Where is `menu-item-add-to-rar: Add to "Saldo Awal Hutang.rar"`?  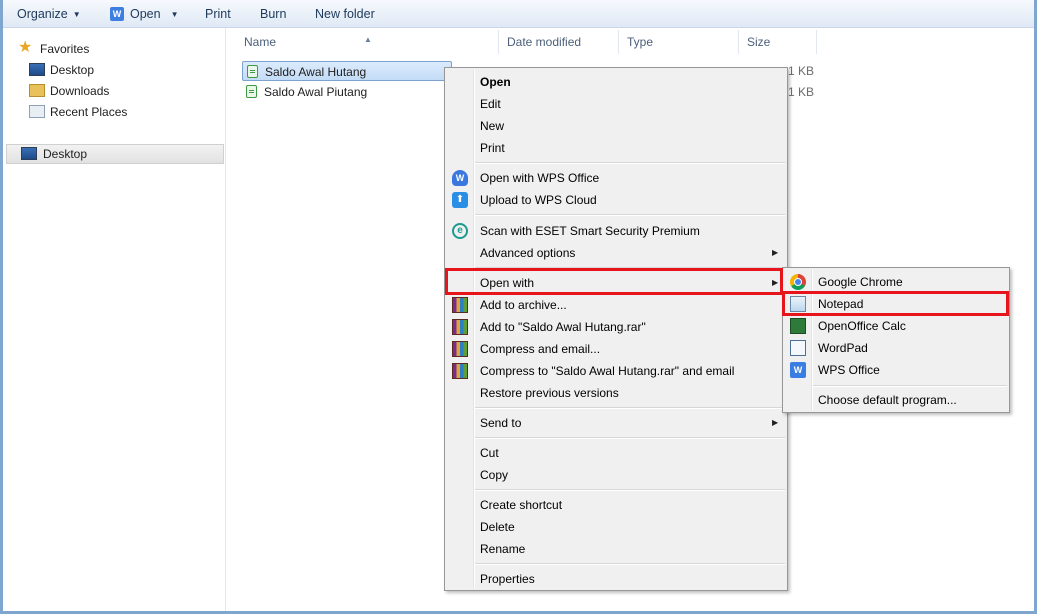 menu-item-add-to-rar: Add to "Saldo Awal Hutang.rar" is located at coordinates (616, 327).